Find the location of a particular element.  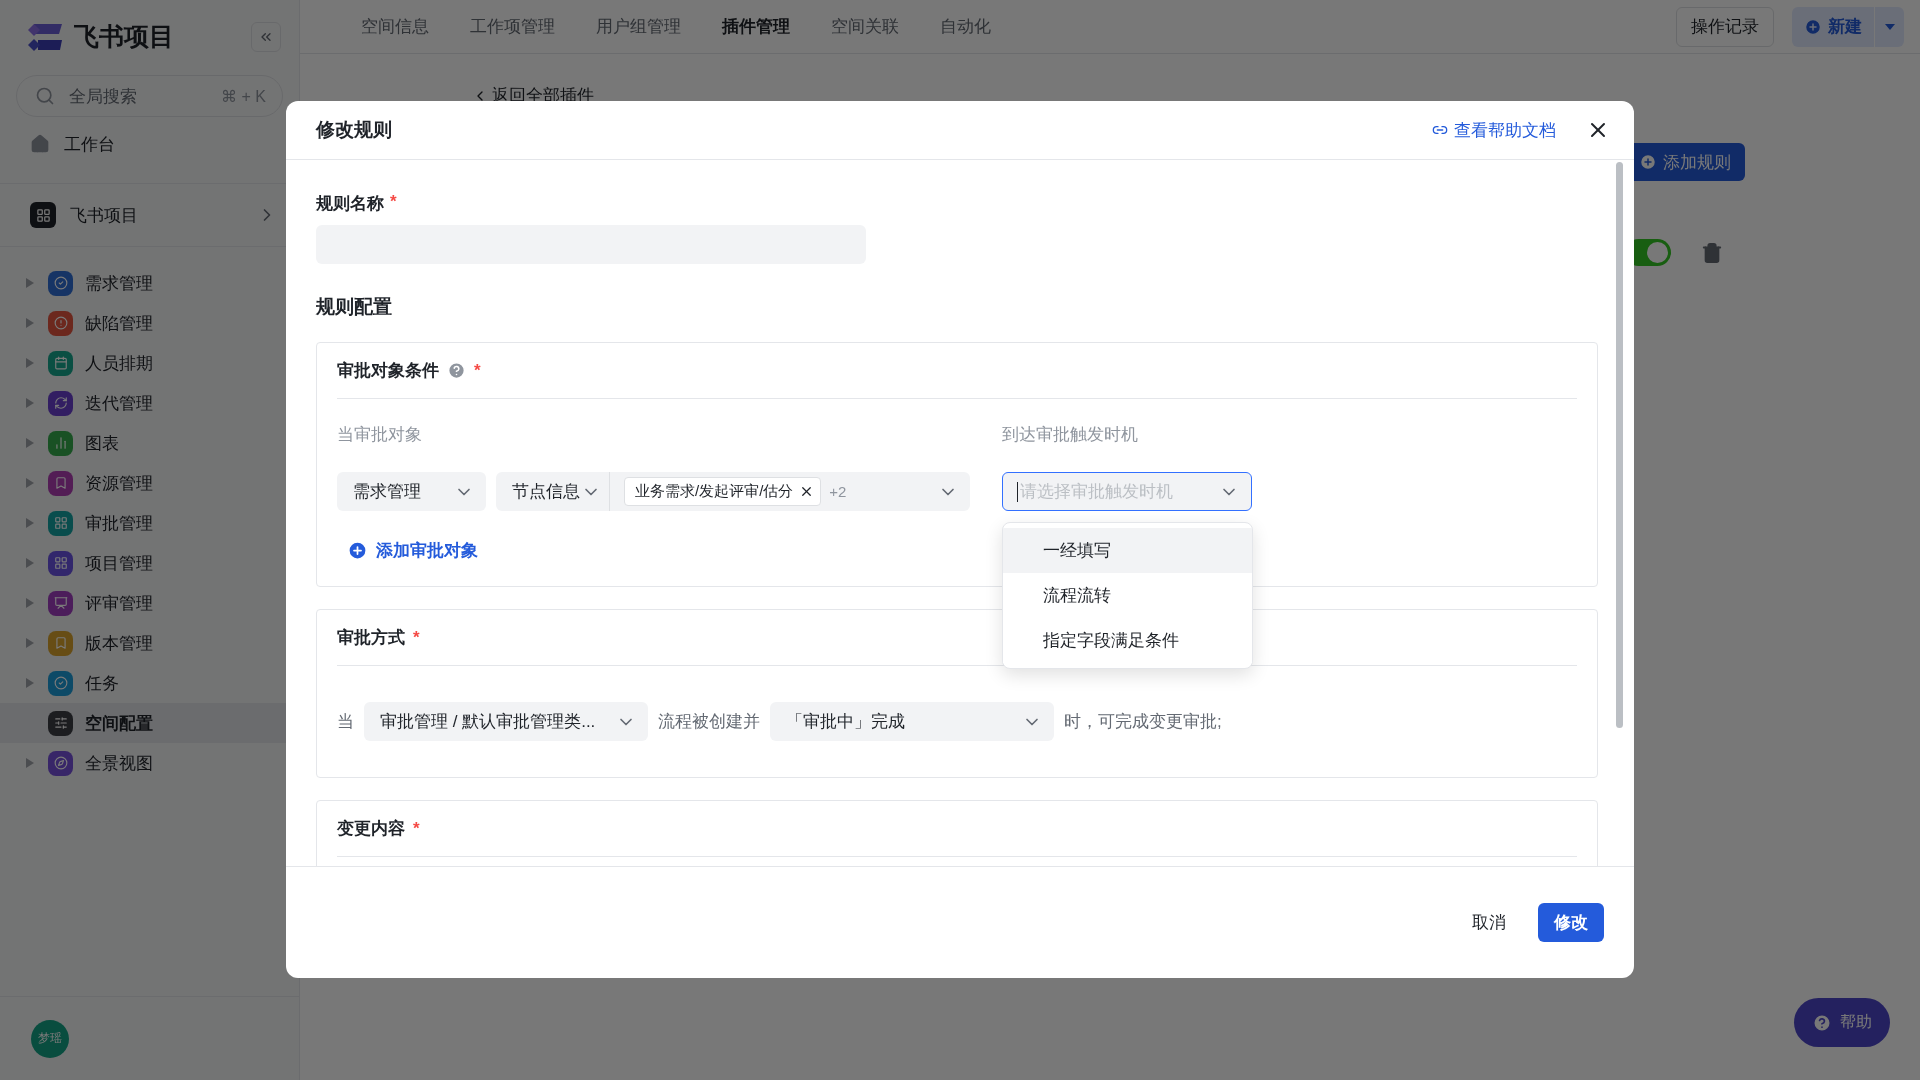

sentence-text: 时，可完成变更审批; is located at coordinates (1143, 722).